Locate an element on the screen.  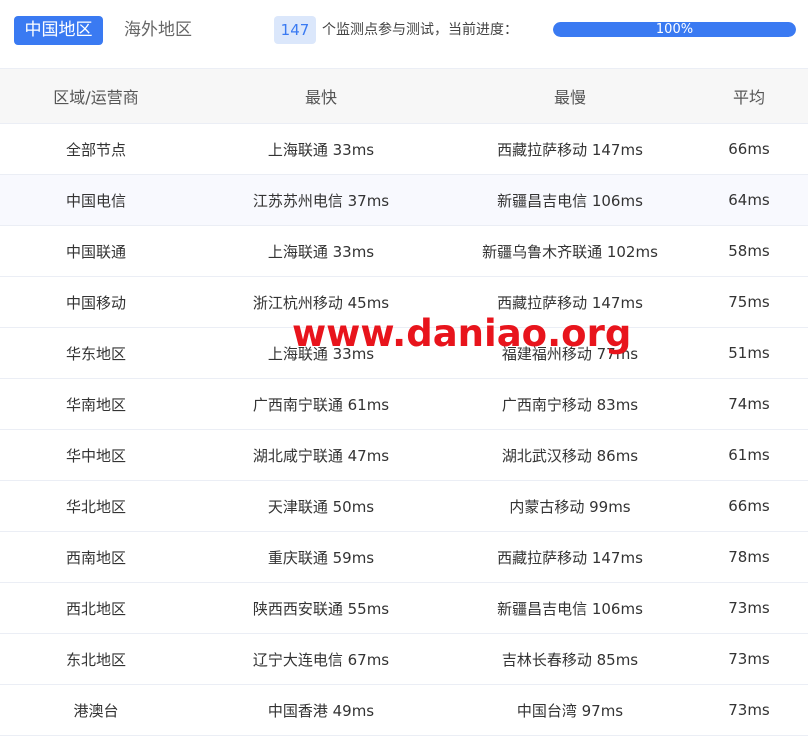
average-cell: 64ms is located at coordinates (749, 200).